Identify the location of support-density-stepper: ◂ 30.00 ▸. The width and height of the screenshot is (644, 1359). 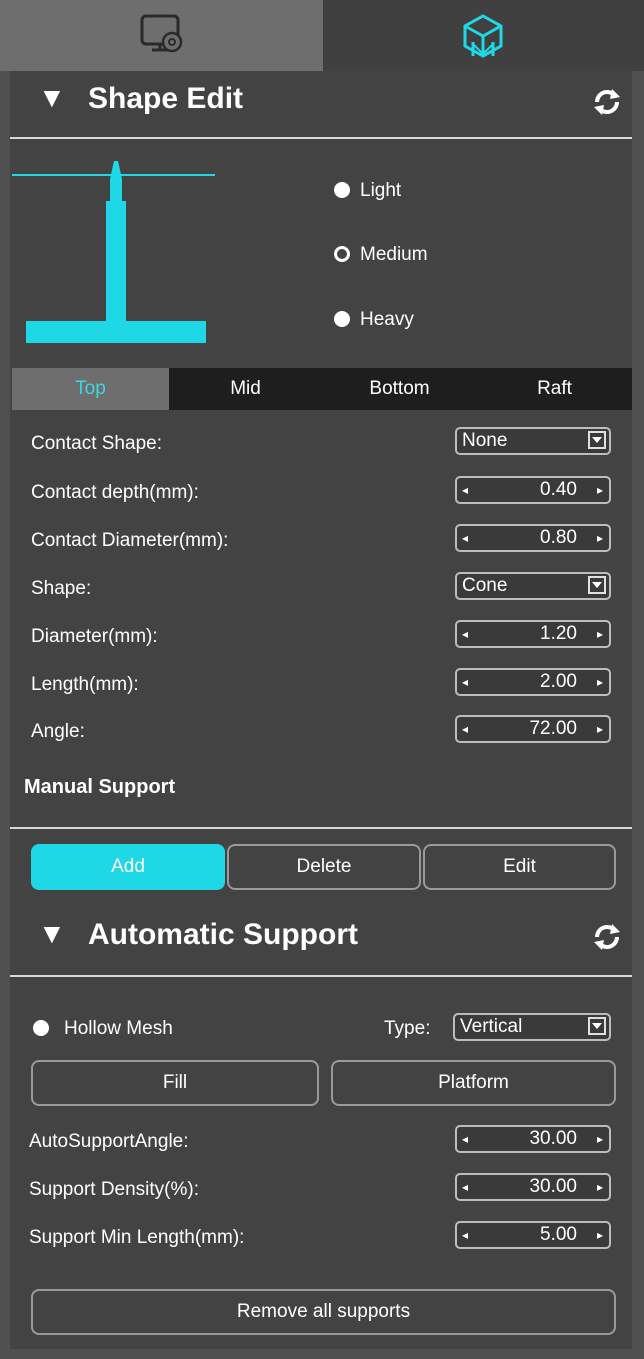
(533, 1187).